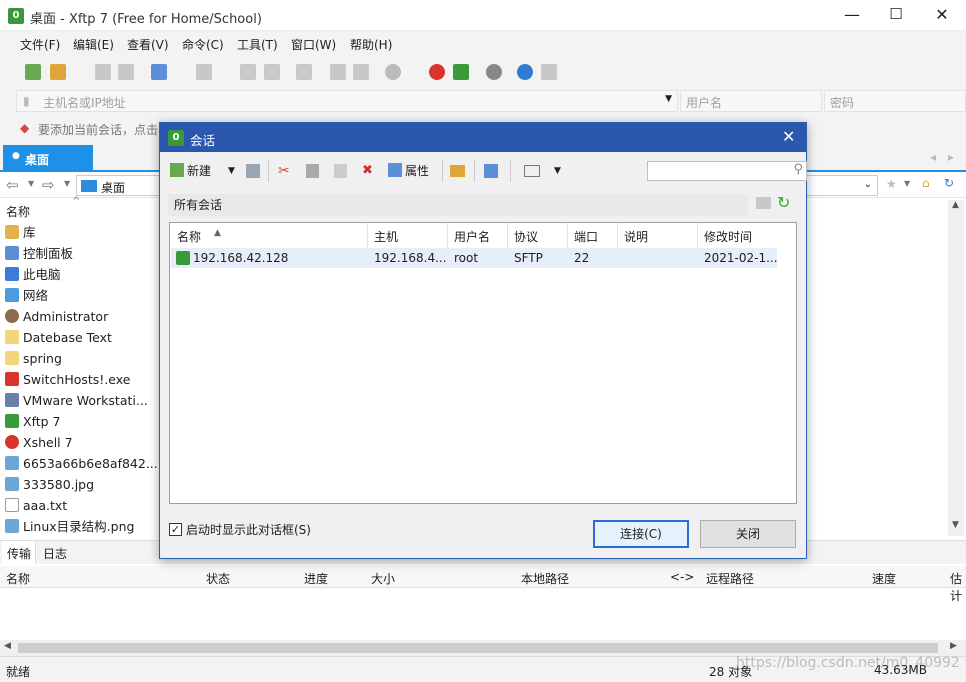 This screenshot has width=966, height=682. I want to click on gear-icon, so click(494, 72).